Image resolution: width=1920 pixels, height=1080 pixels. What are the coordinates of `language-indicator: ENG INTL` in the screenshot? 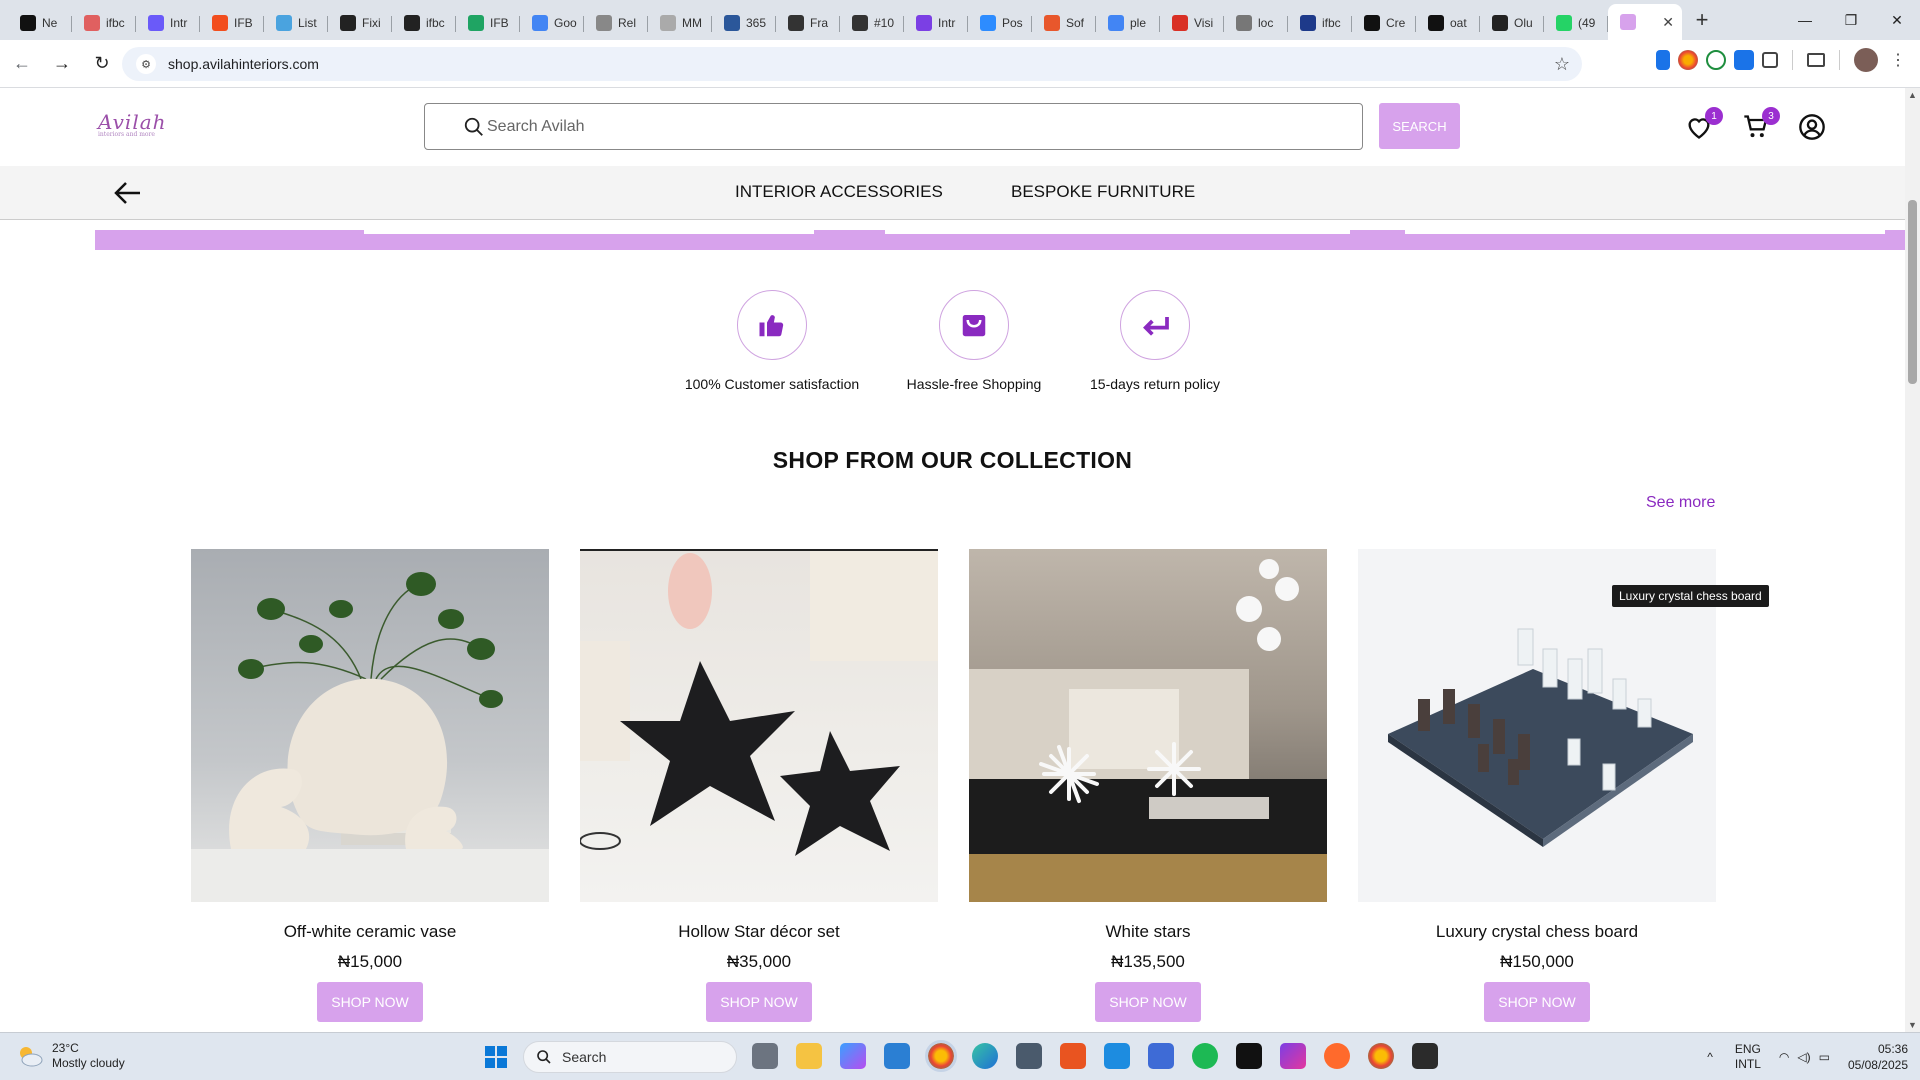 It's located at (1748, 1057).